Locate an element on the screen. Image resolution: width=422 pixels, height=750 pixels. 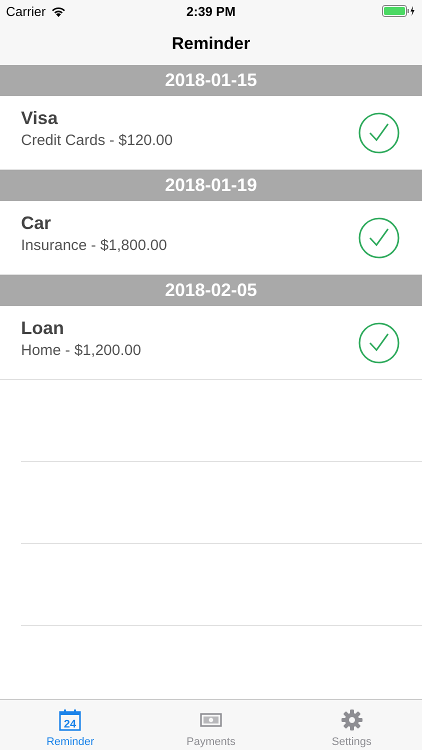
tab-item: 24 Reminder is located at coordinates (70, 725).